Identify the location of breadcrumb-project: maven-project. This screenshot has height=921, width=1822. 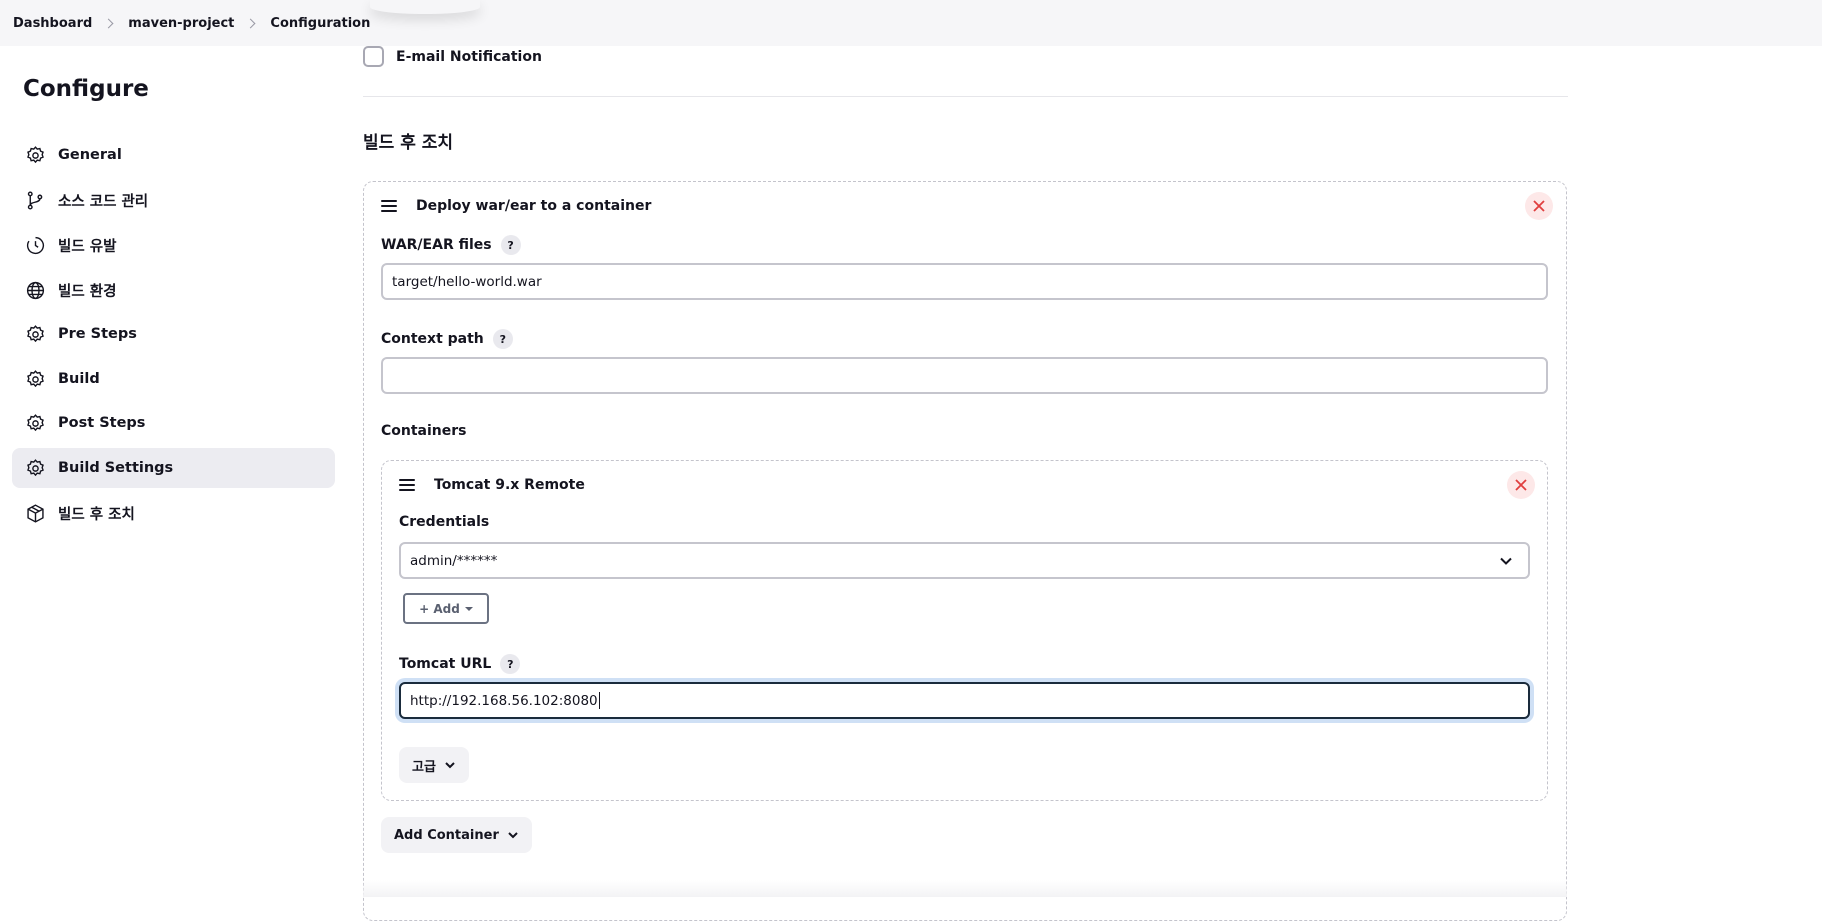
(181, 23).